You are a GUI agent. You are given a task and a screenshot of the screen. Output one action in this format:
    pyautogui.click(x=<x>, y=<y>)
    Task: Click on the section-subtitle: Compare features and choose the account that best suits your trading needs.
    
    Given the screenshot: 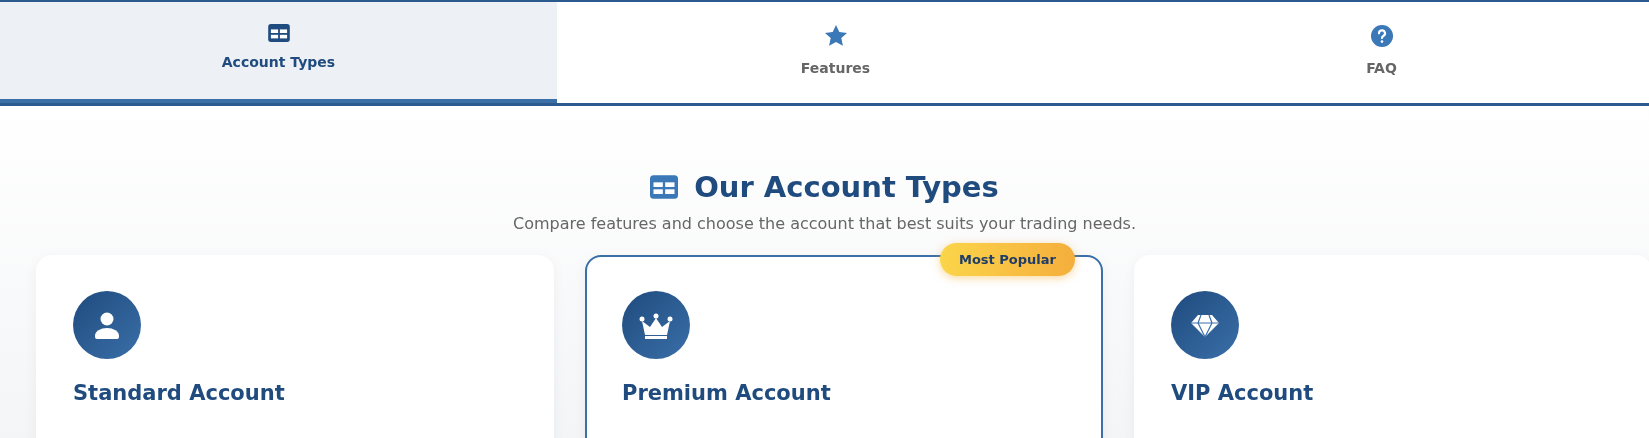 What is the action you would take?
    pyautogui.click(x=824, y=223)
    